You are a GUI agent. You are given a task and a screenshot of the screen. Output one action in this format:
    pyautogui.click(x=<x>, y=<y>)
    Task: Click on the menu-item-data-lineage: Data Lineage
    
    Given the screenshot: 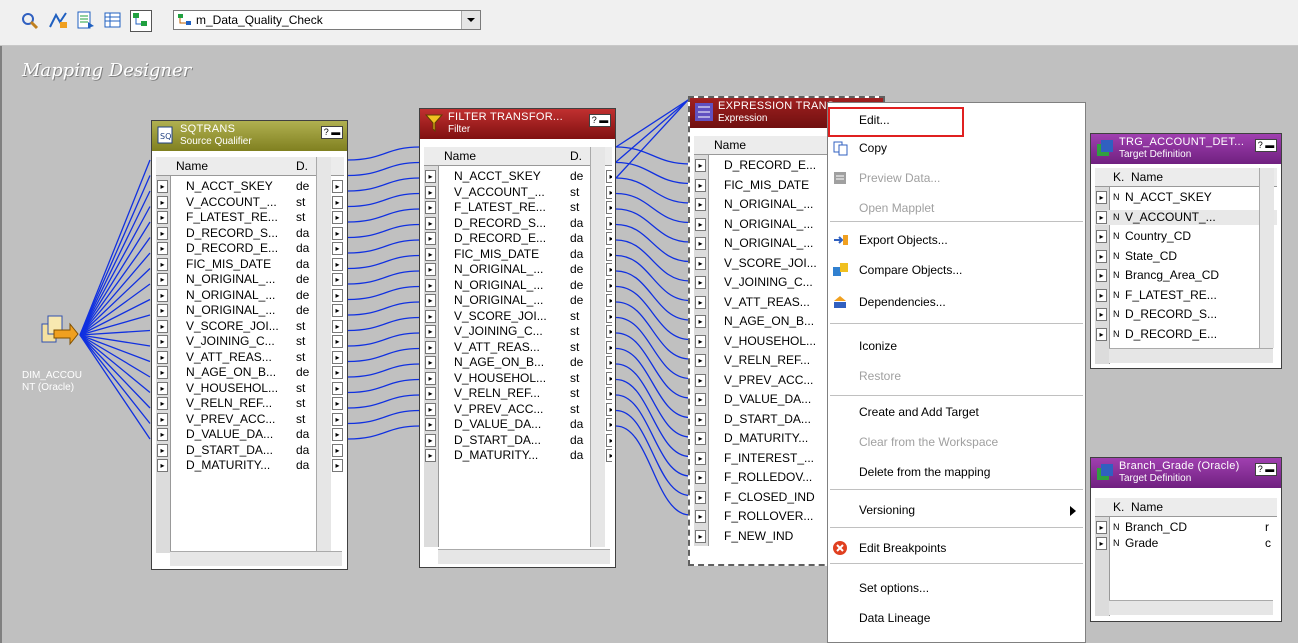 What is the action you would take?
    pyautogui.click(x=894, y=618)
    